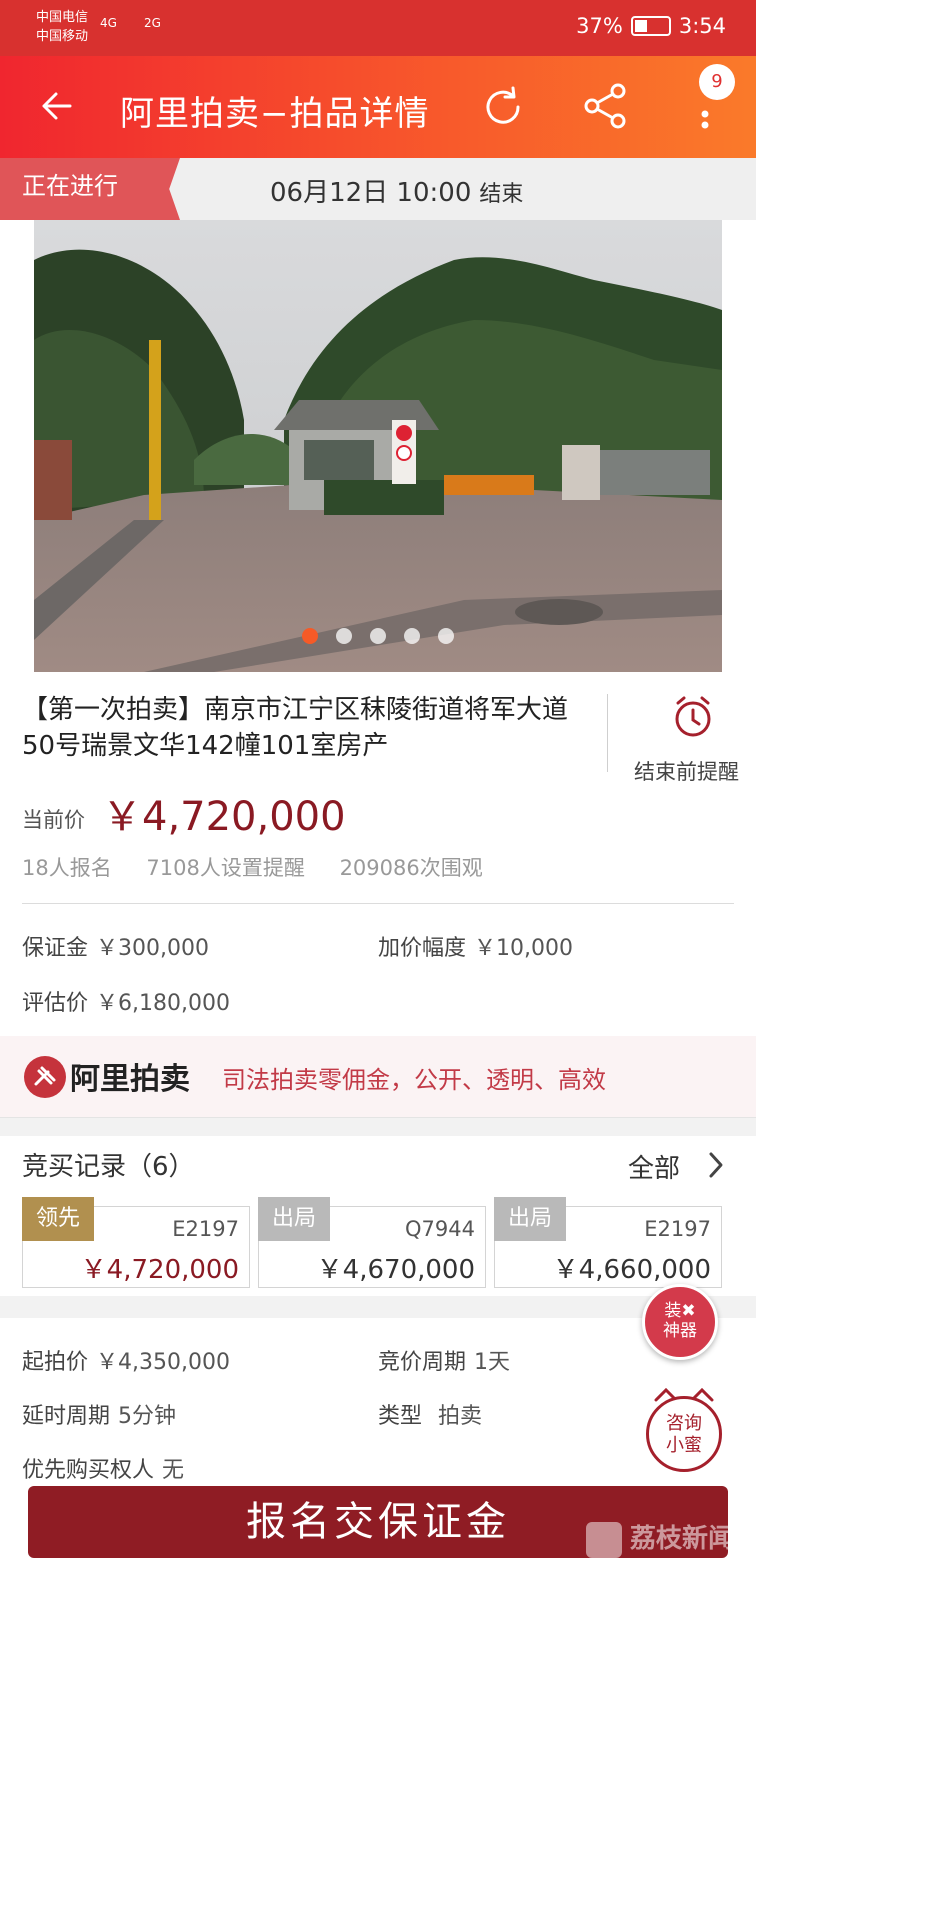  Describe the element at coordinates (55, 1362) in the screenshot. I see `start-price-label: 起拍价` at that location.